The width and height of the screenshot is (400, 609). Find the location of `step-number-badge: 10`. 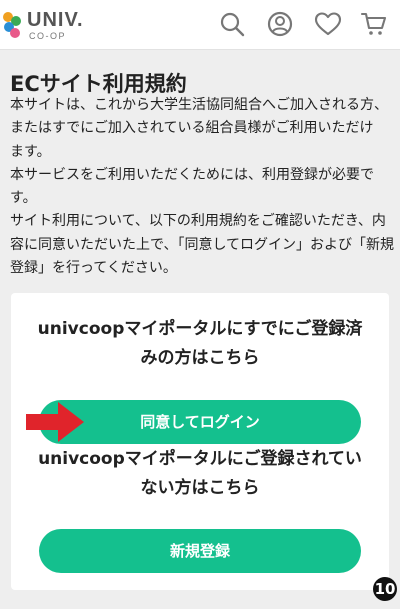

step-number-badge: 10 is located at coordinates (385, 589).